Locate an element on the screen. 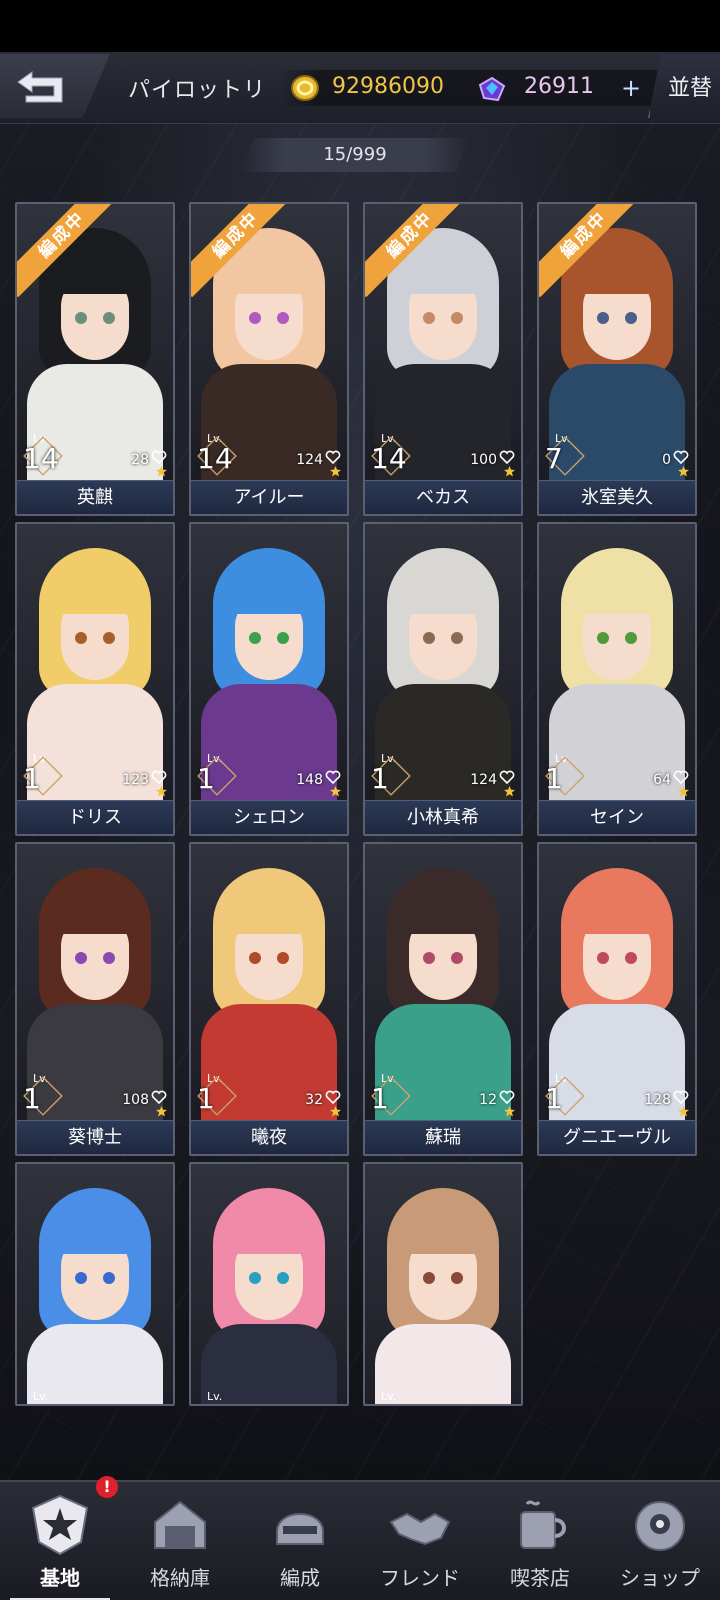 The height and width of the screenshot is (1600, 720). pilot-name: アイルー is located at coordinates (269, 497).